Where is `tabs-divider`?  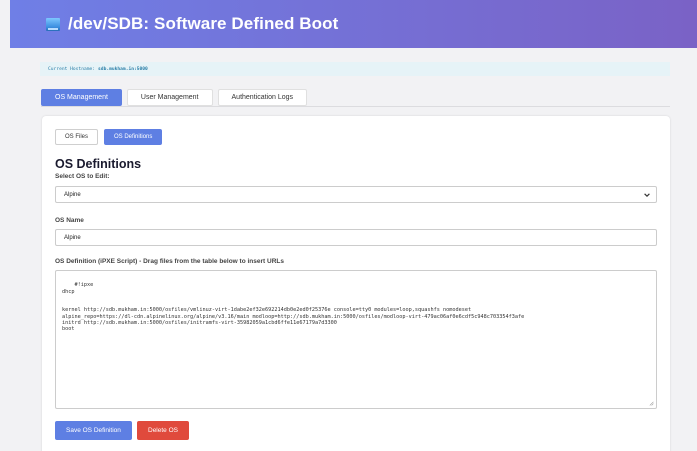 tabs-divider is located at coordinates (355, 106).